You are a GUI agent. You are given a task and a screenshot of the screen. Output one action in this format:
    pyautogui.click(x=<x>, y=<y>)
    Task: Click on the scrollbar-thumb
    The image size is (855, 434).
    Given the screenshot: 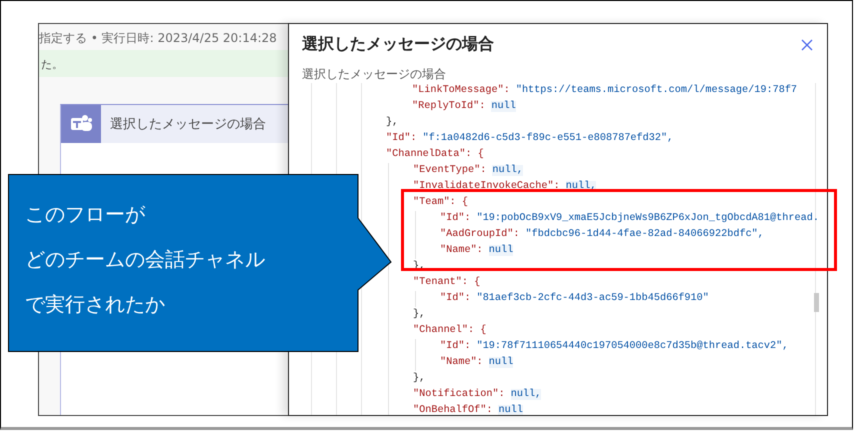 What is the action you would take?
    pyautogui.click(x=816, y=302)
    